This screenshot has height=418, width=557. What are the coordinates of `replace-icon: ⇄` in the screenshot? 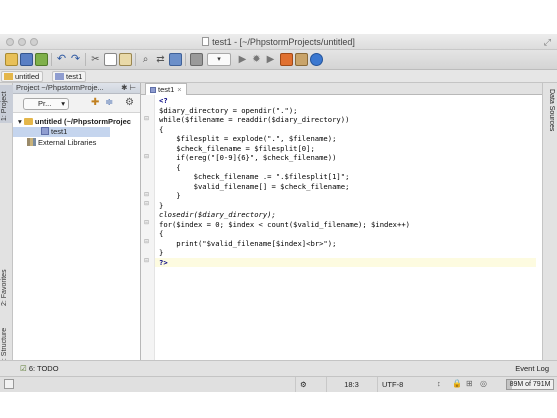 It's located at (160, 59).